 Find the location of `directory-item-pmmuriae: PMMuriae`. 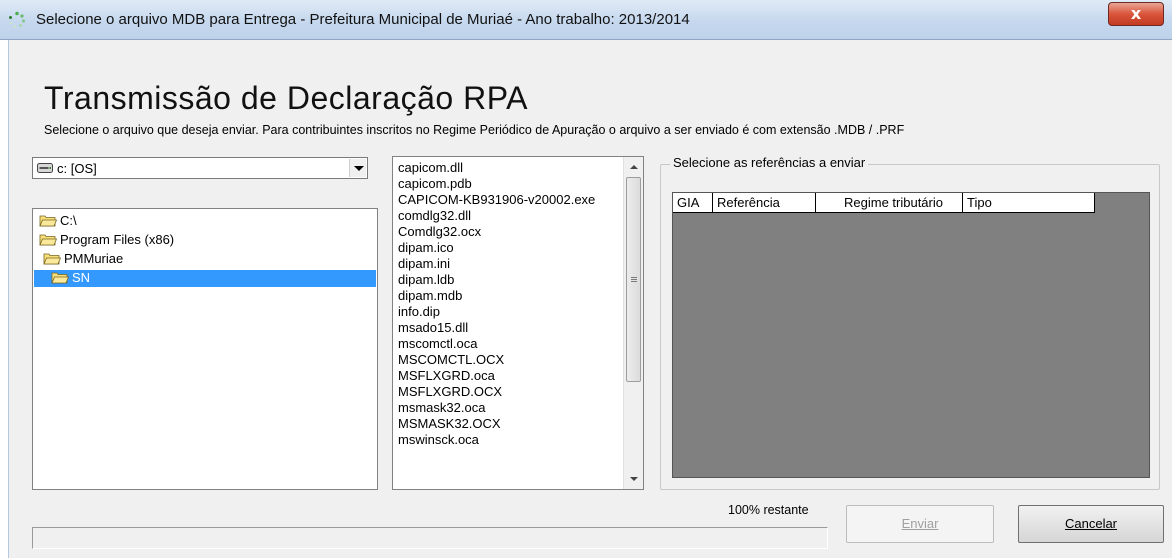

directory-item-pmmuriae: PMMuriae is located at coordinates (83, 259).